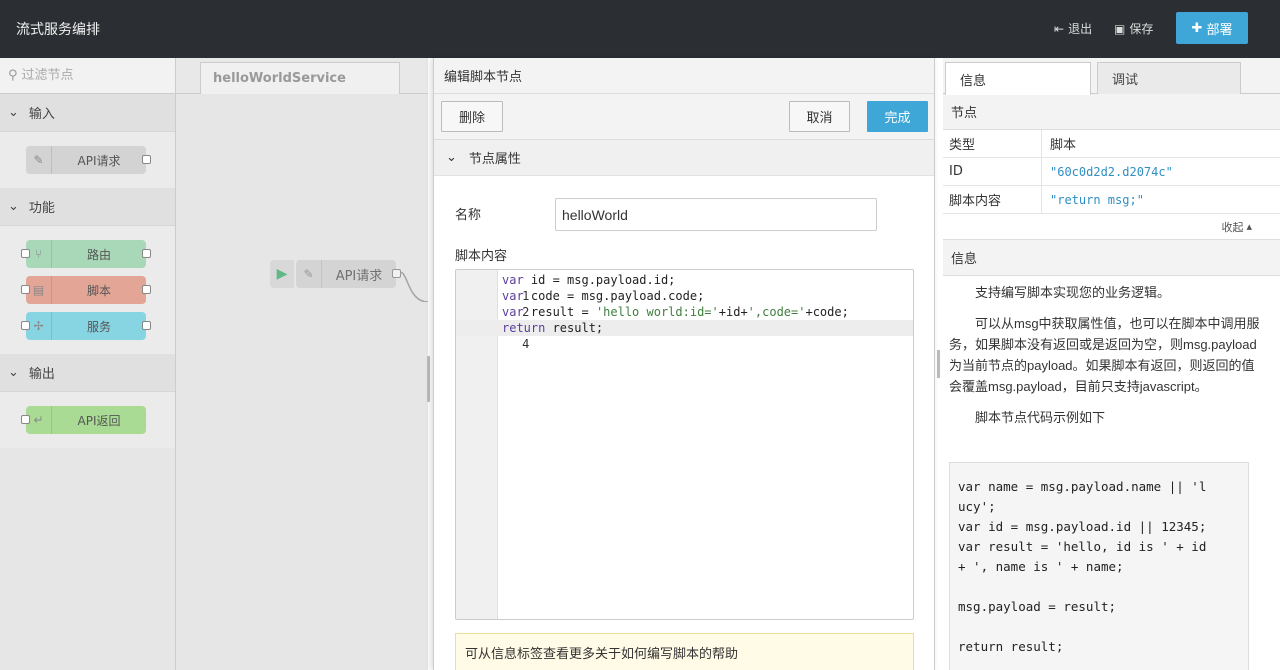 This screenshot has width=1280, height=670. What do you see at coordinates (992, 199) in the screenshot?
I see `prop-key: 脚本内容` at bounding box center [992, 199].